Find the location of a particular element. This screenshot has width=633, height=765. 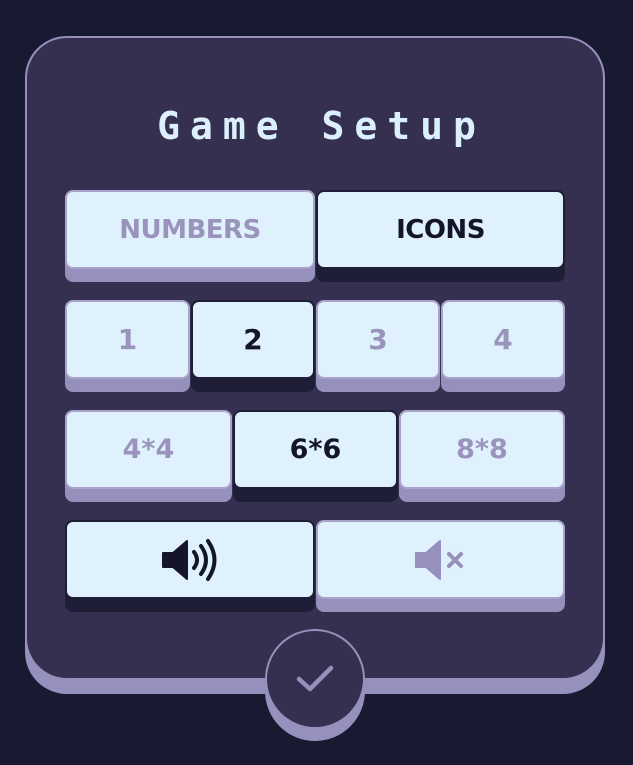

theme-icons-button: ICONS is located at coordinates (440, 236).